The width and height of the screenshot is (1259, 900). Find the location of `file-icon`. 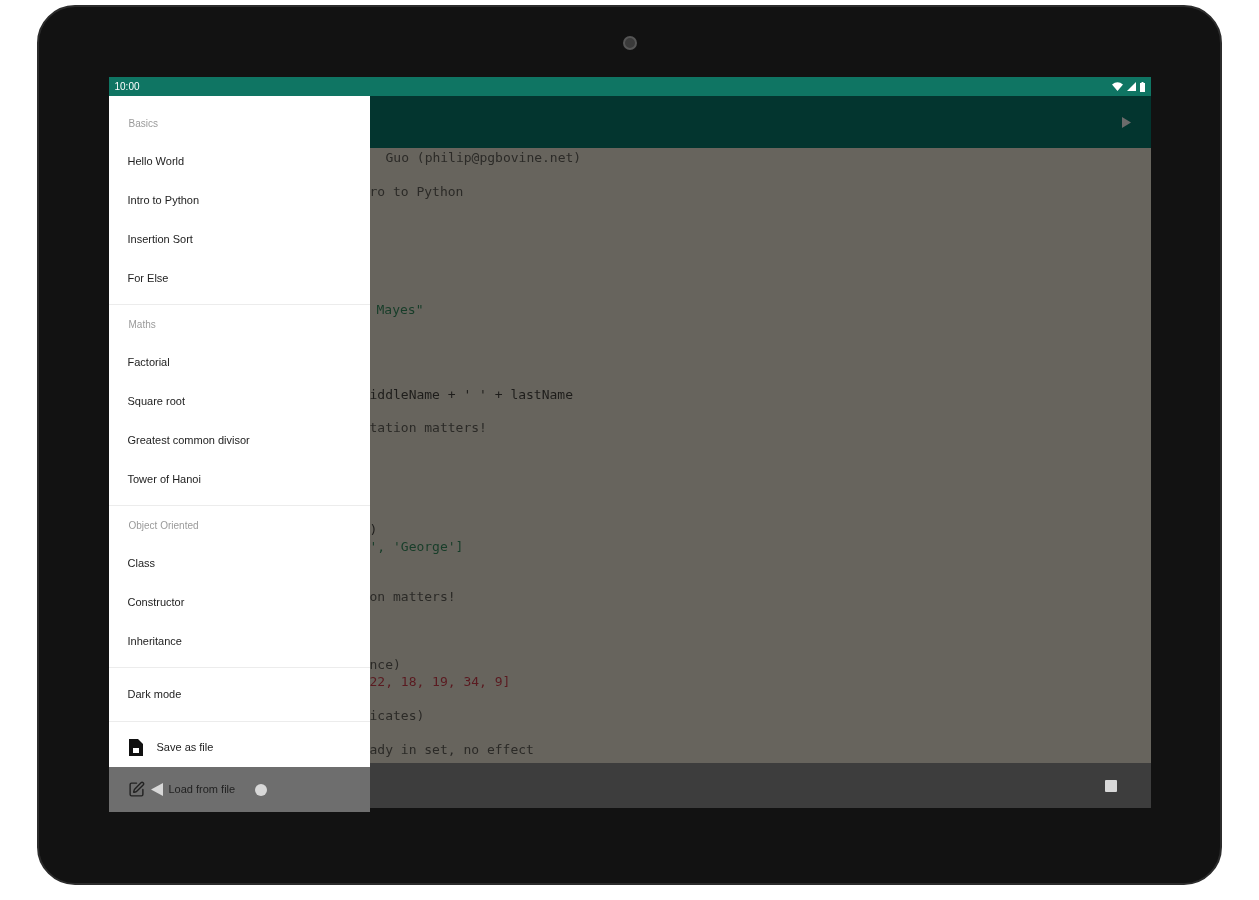

file-icon is located at coordinates (135, 747).